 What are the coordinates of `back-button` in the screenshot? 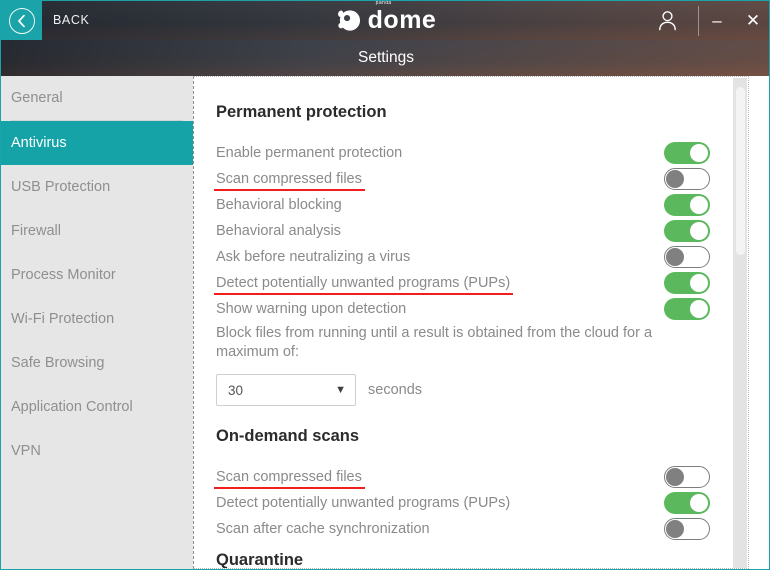 It's located at (21, 20).